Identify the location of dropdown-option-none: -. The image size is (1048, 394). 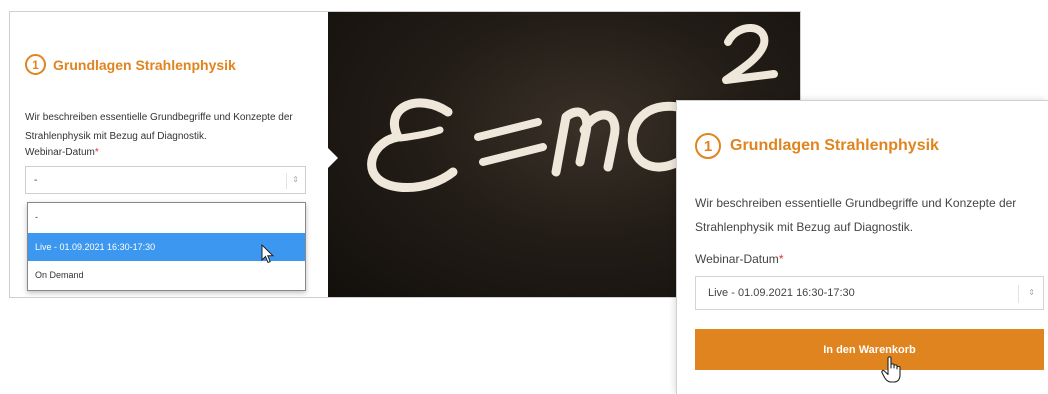
(166, 217).